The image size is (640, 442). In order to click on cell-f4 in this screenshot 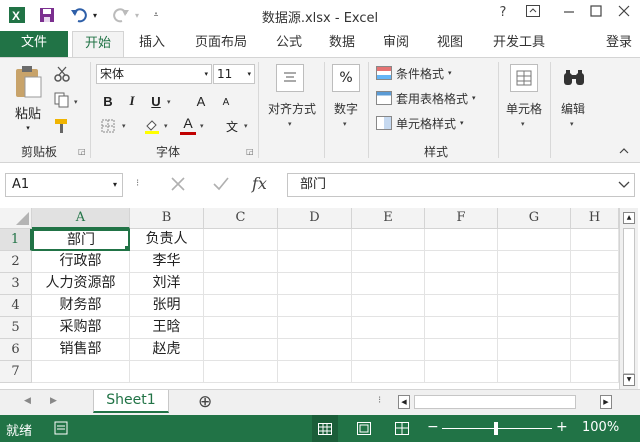, I will do `click(461, 306)`.